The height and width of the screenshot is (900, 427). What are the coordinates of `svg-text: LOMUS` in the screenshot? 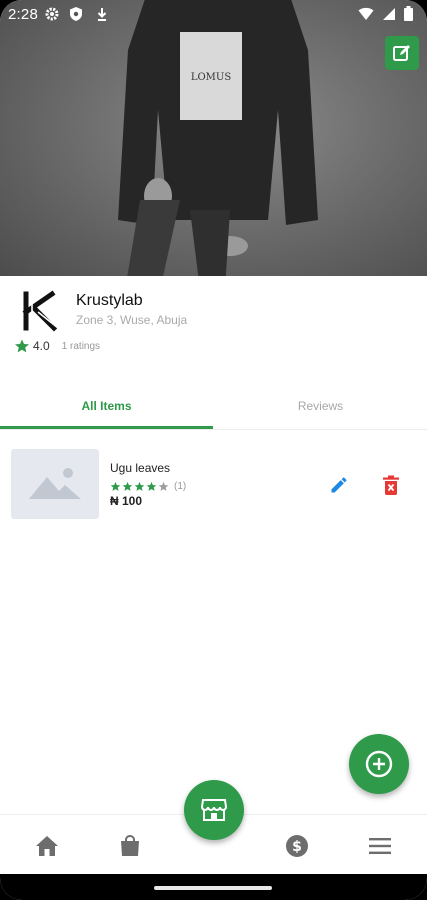 It's located at (211, 77).